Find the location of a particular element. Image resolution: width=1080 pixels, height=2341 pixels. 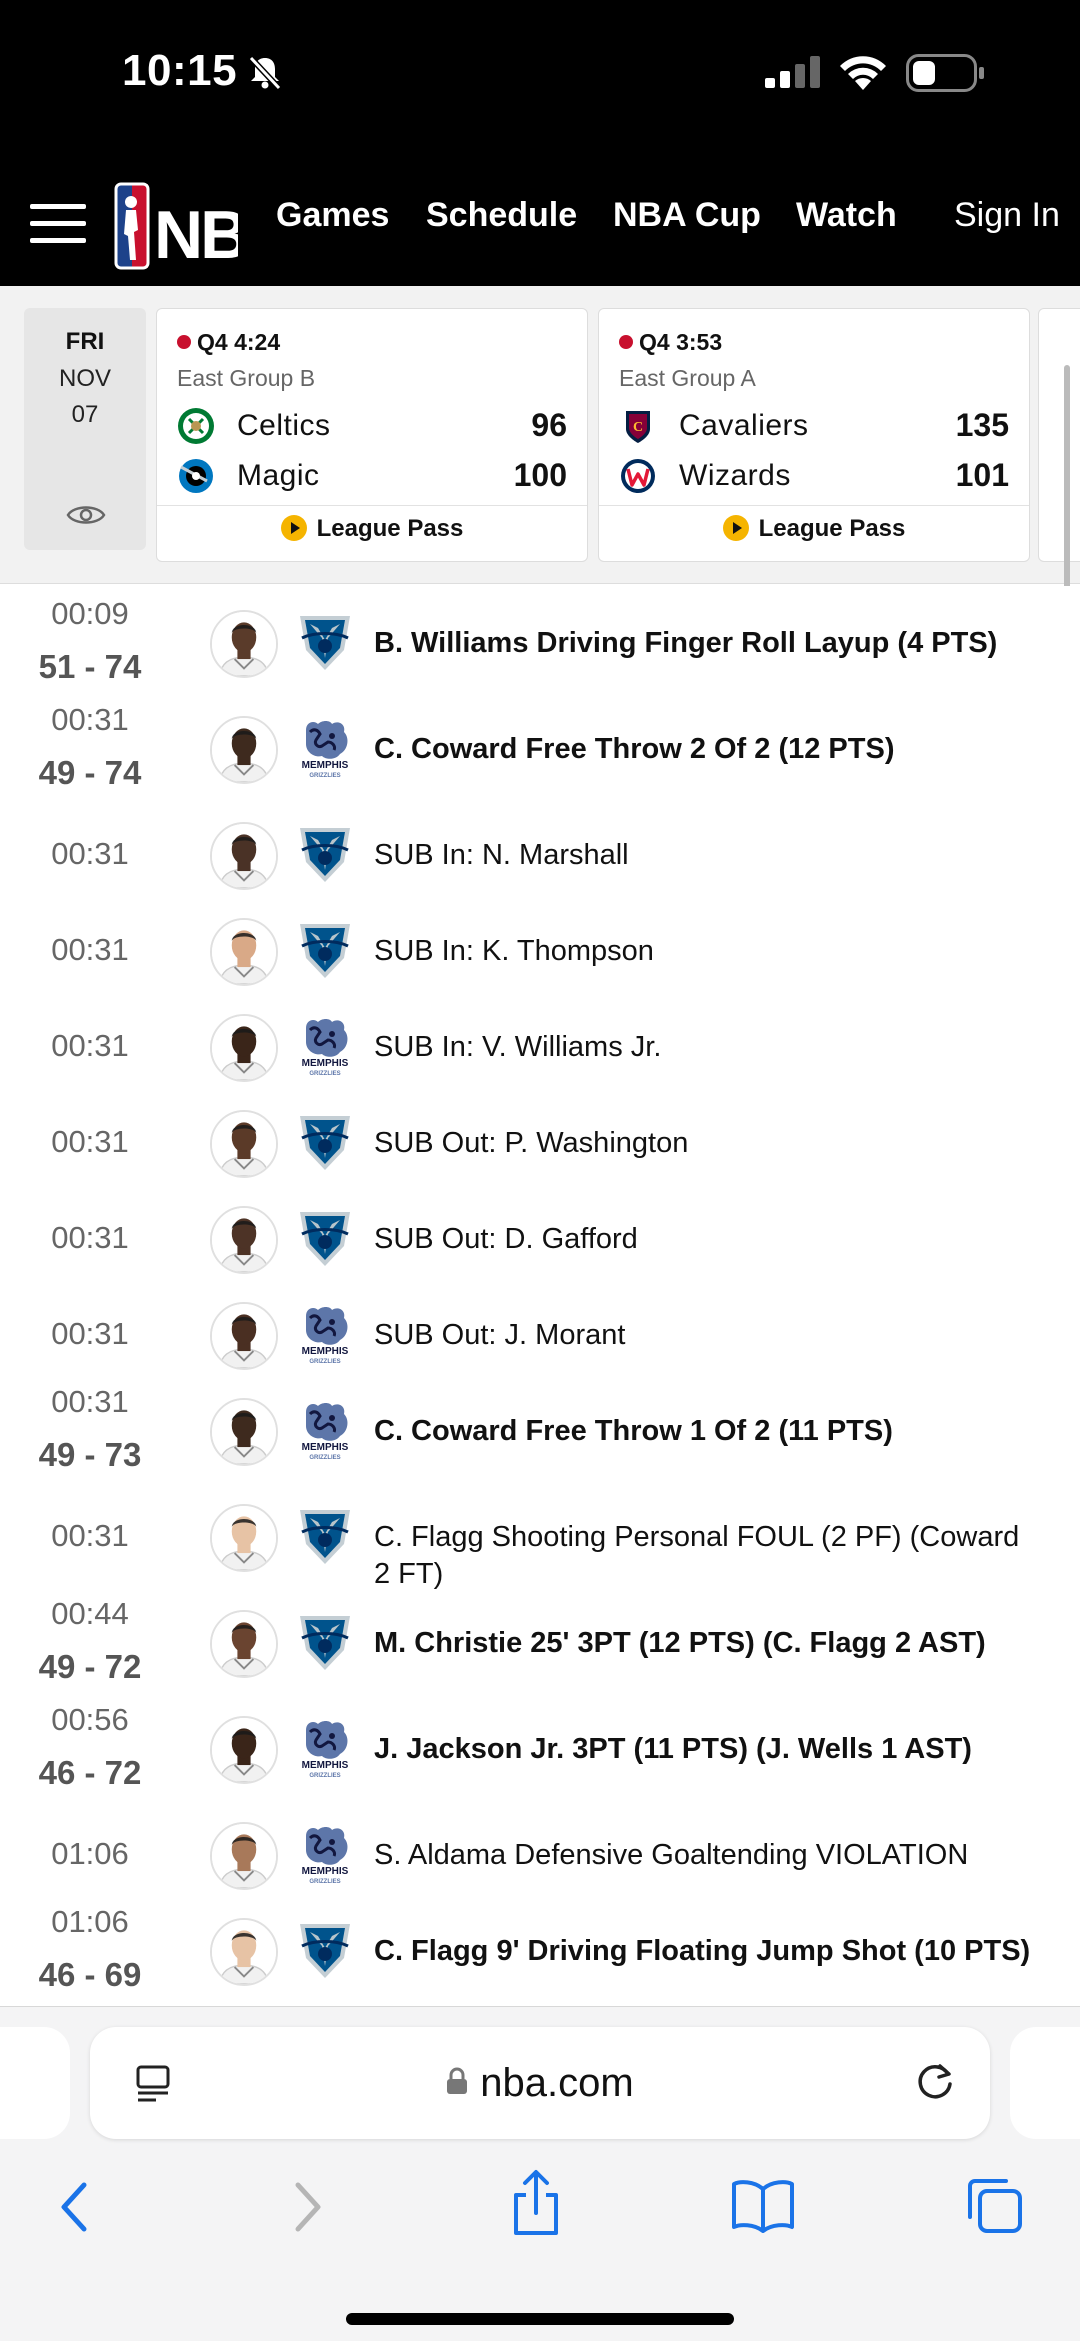

play-icon is located at coordinates (735, 527).